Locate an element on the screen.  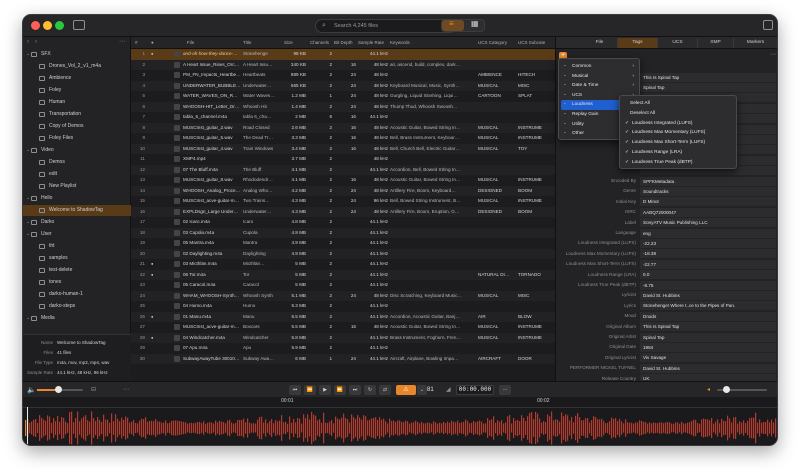
skip-end-button: ⏭ is located at coordinates (355, 390).